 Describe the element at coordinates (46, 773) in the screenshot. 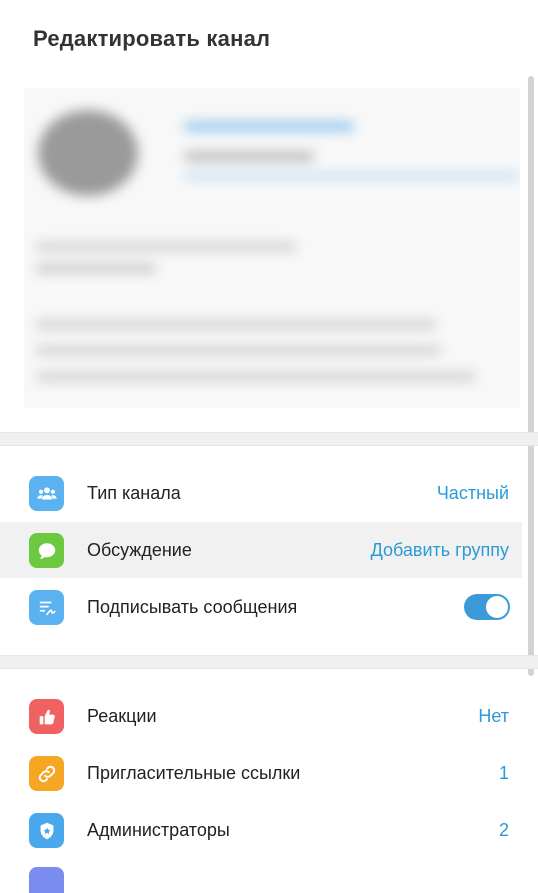

I see `link-icon` at that location.